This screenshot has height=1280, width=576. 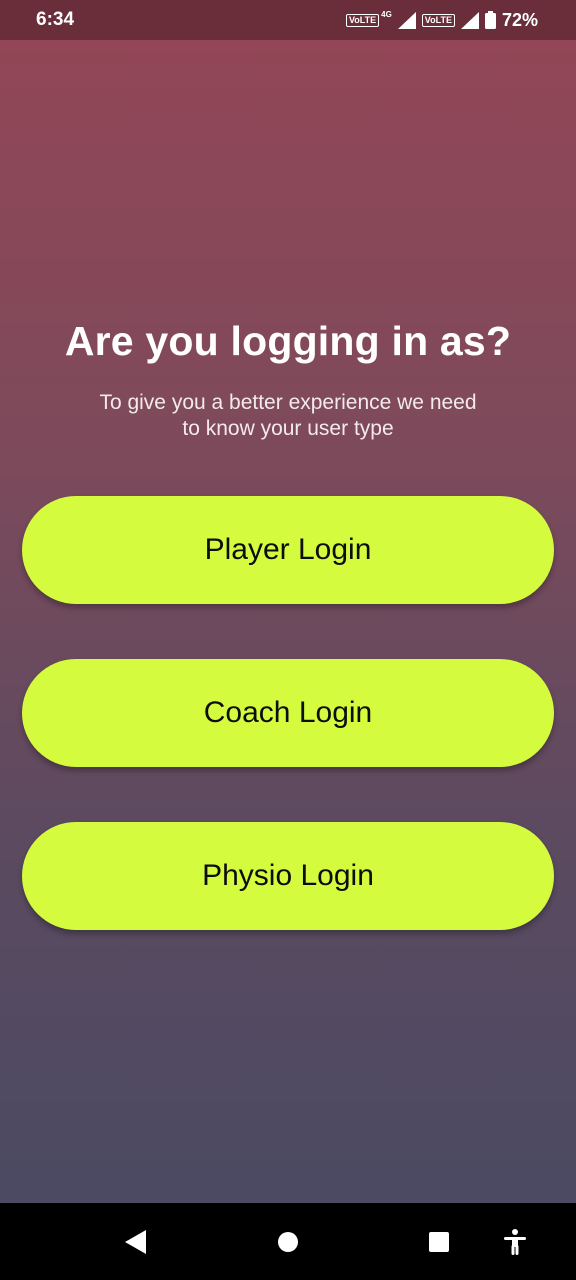 I want to click on status-bar: 6:34 VoLTE 4G VoLTE 72%, so click(x=288, y=20).